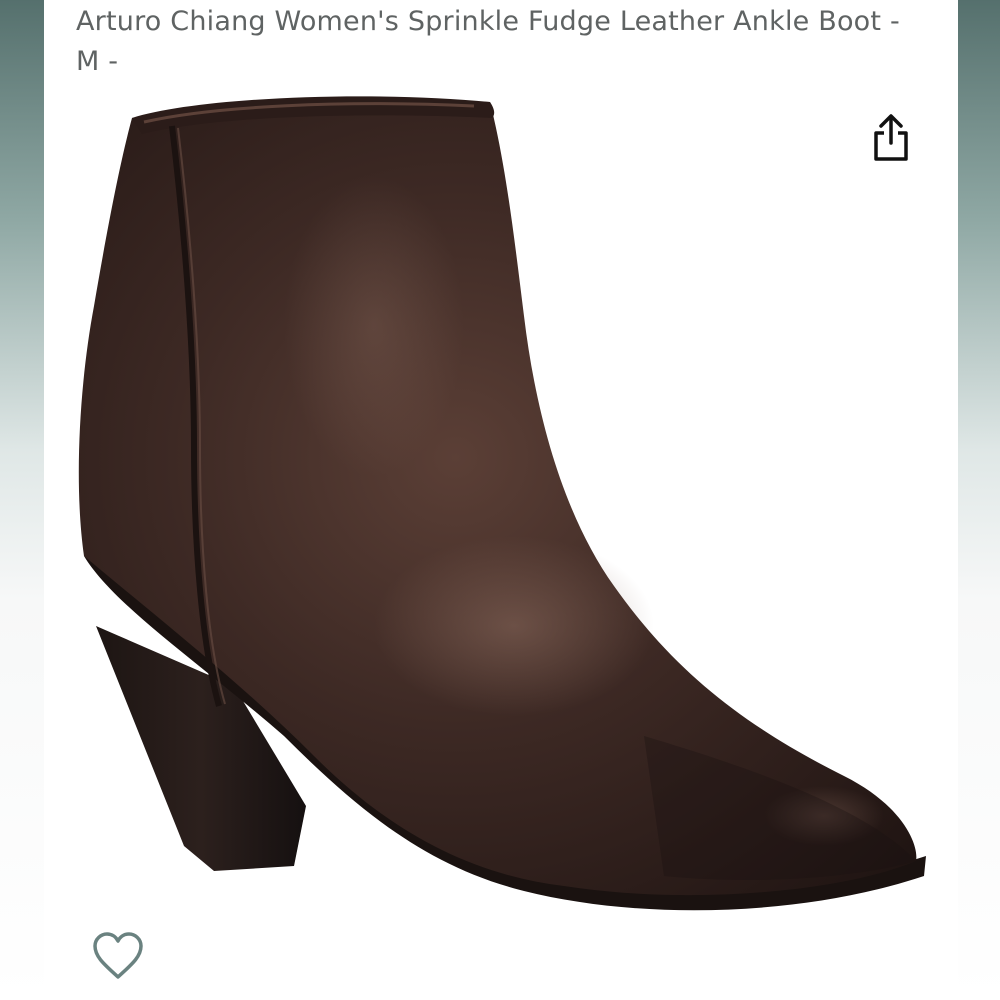 The image size is (1000, 1000). I want to click on share-icon, so click(891, 137).